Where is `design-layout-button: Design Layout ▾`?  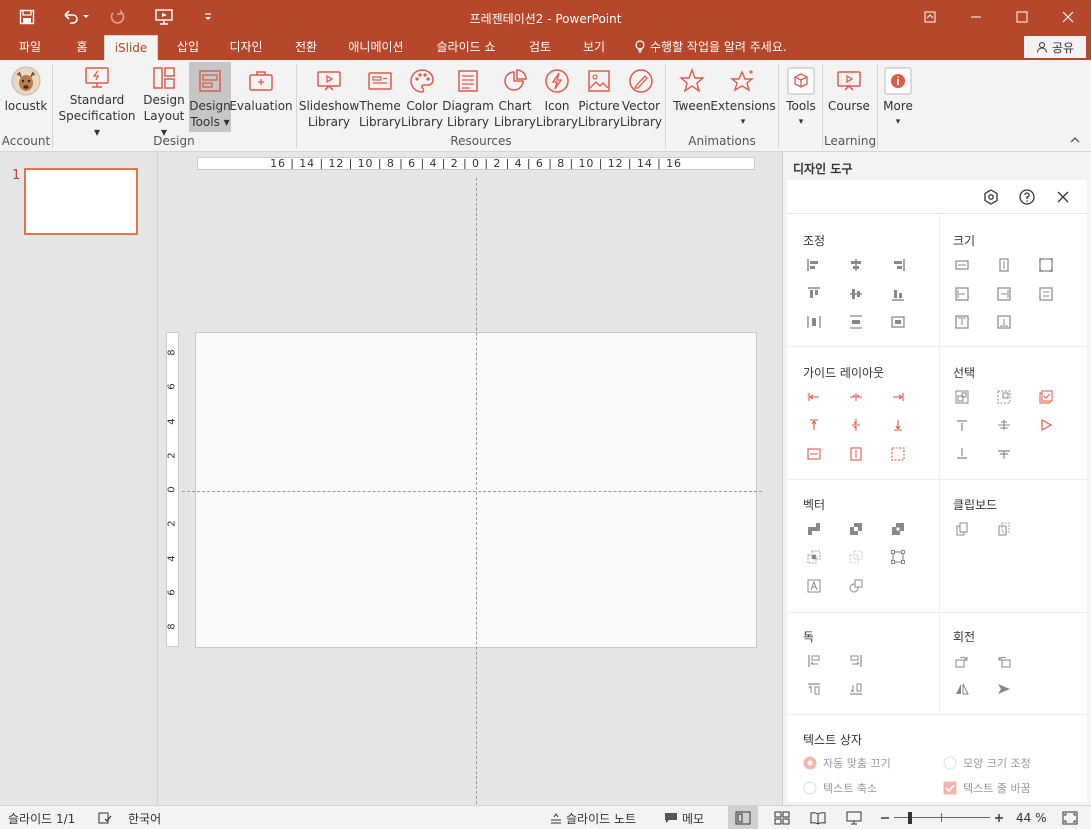
design-layout-button: Design Layout ▾ is located at coordinates (164, 100).